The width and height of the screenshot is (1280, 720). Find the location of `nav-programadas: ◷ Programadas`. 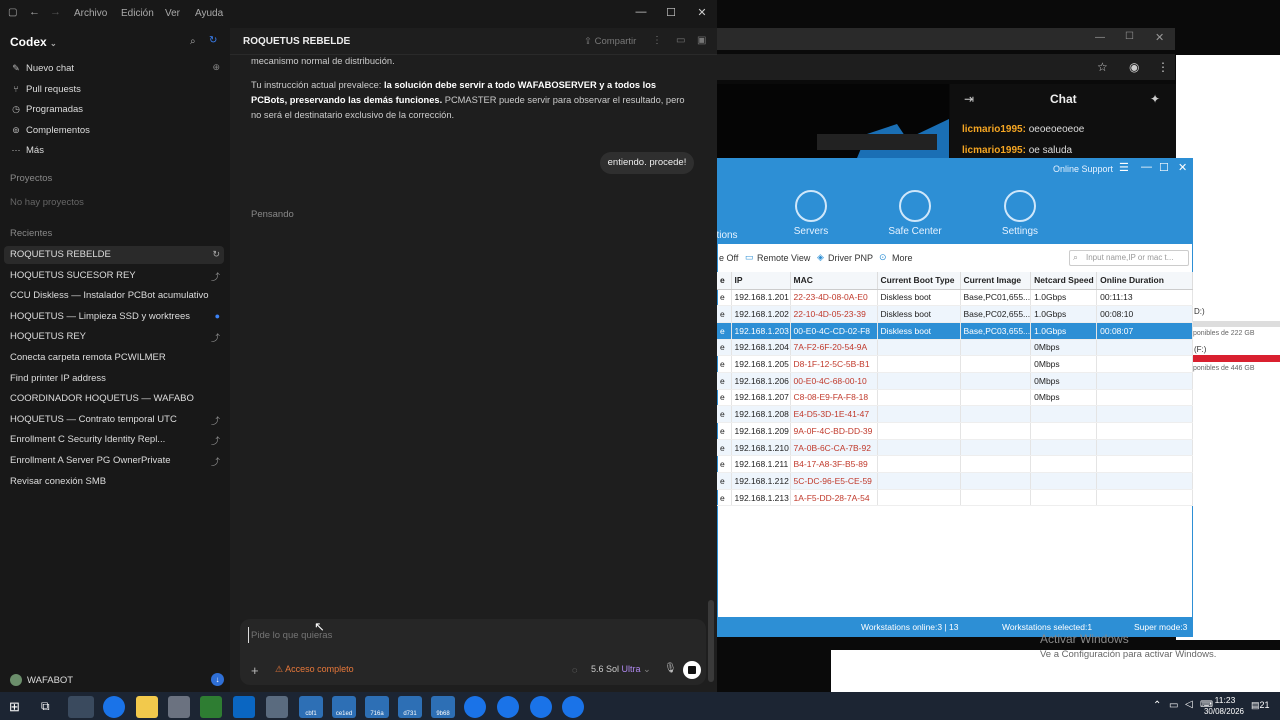

nav-programadas: ◷ Programadas is located at coordinates (46, 109).